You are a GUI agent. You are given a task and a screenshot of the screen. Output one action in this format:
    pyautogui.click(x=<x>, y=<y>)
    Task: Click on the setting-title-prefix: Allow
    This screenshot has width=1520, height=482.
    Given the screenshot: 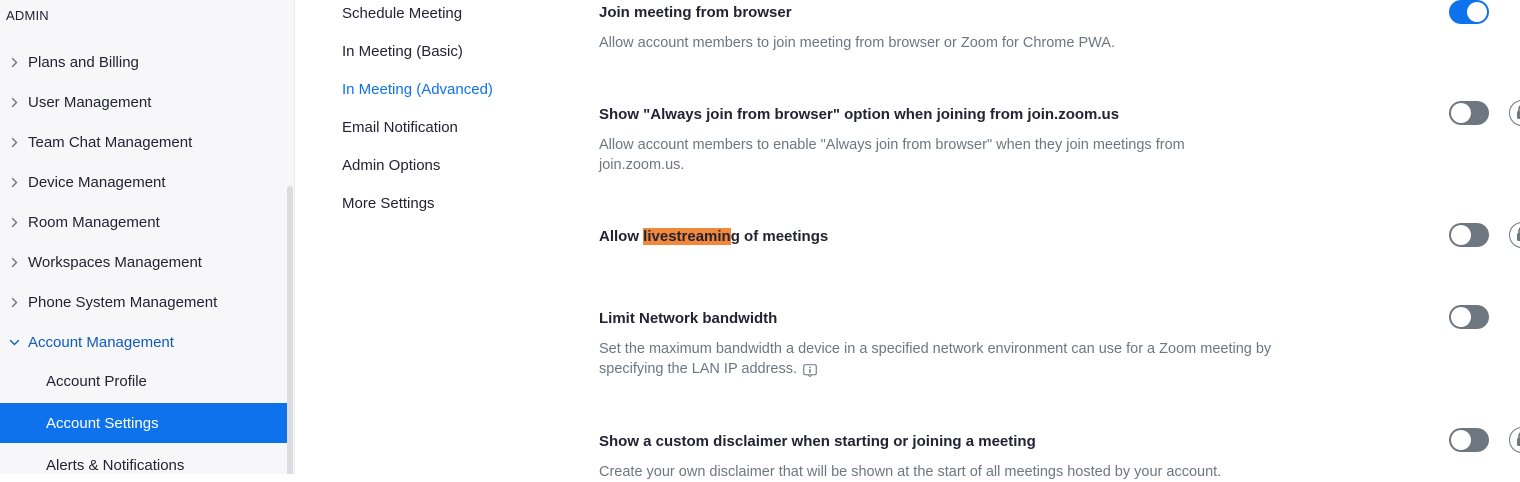 What is the action you would take?
    pyautogui.click(x=621, y=236)
    